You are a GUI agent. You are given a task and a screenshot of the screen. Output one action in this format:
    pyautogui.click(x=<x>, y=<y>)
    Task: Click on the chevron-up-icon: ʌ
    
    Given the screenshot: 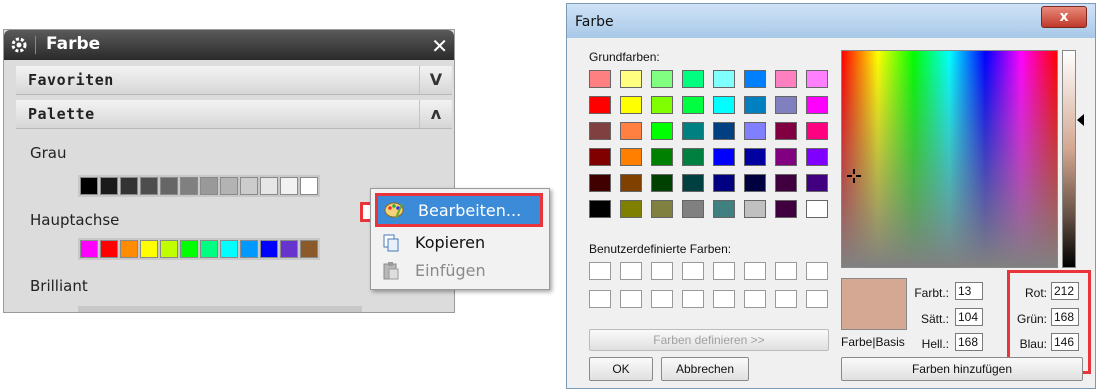 What is the action you would take?
    pyautogui.click(x=435, y=114)
    